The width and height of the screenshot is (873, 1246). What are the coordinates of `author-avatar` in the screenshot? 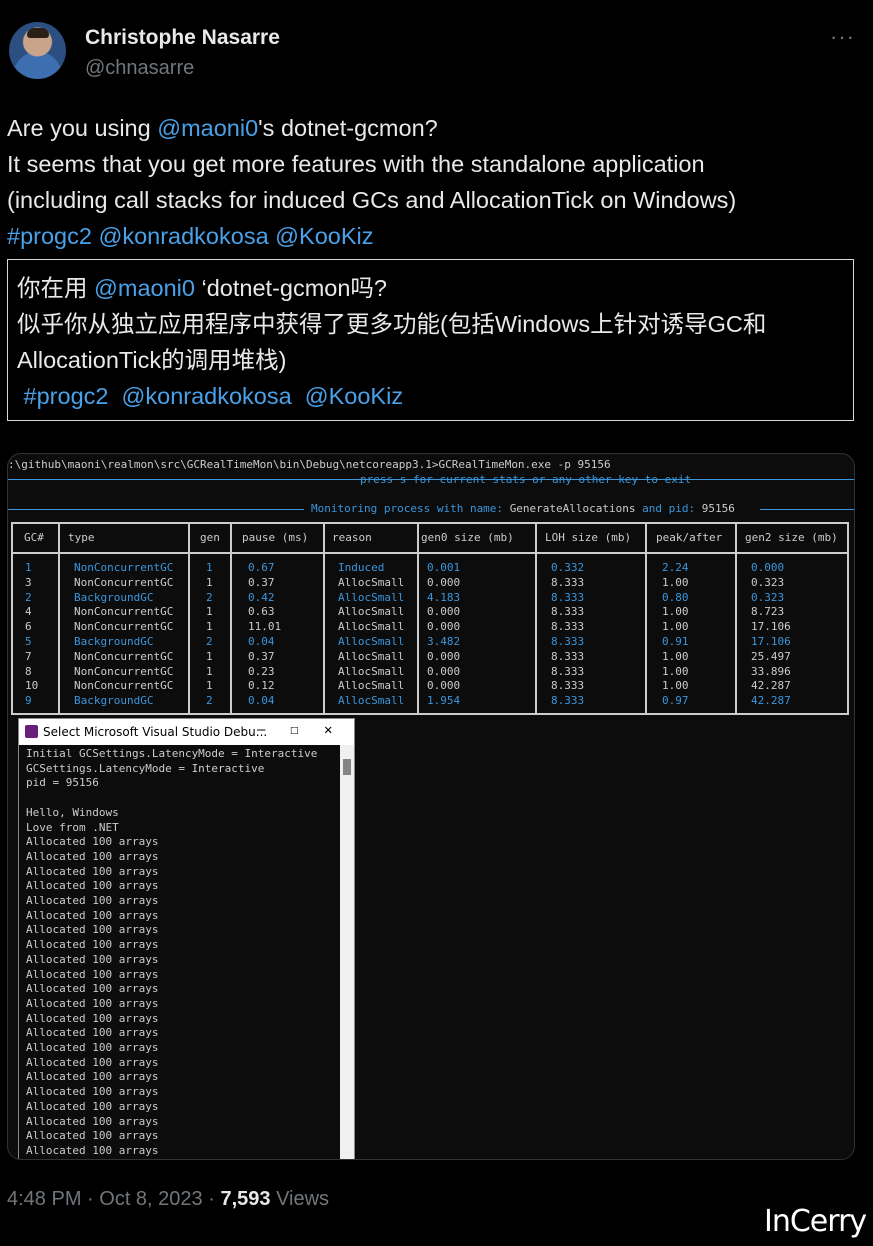 It's located at (37, 50).